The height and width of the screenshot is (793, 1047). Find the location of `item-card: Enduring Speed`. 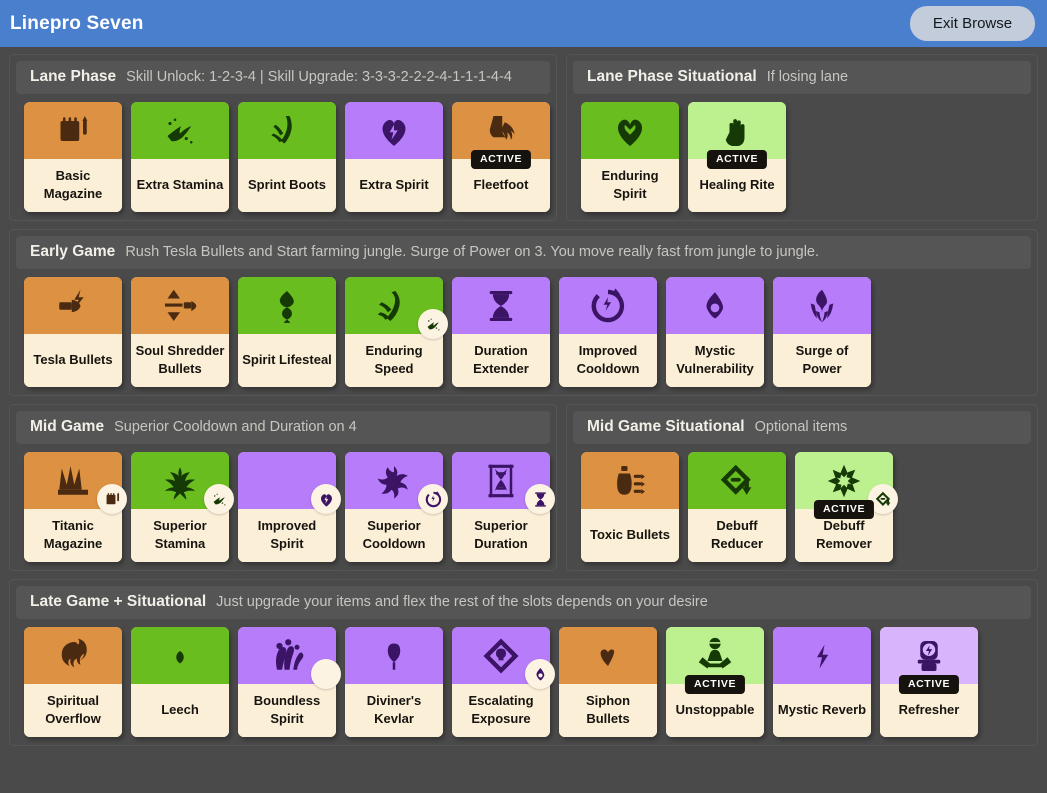

item-card: Enduring Speed is located at coordinates (396, 332).